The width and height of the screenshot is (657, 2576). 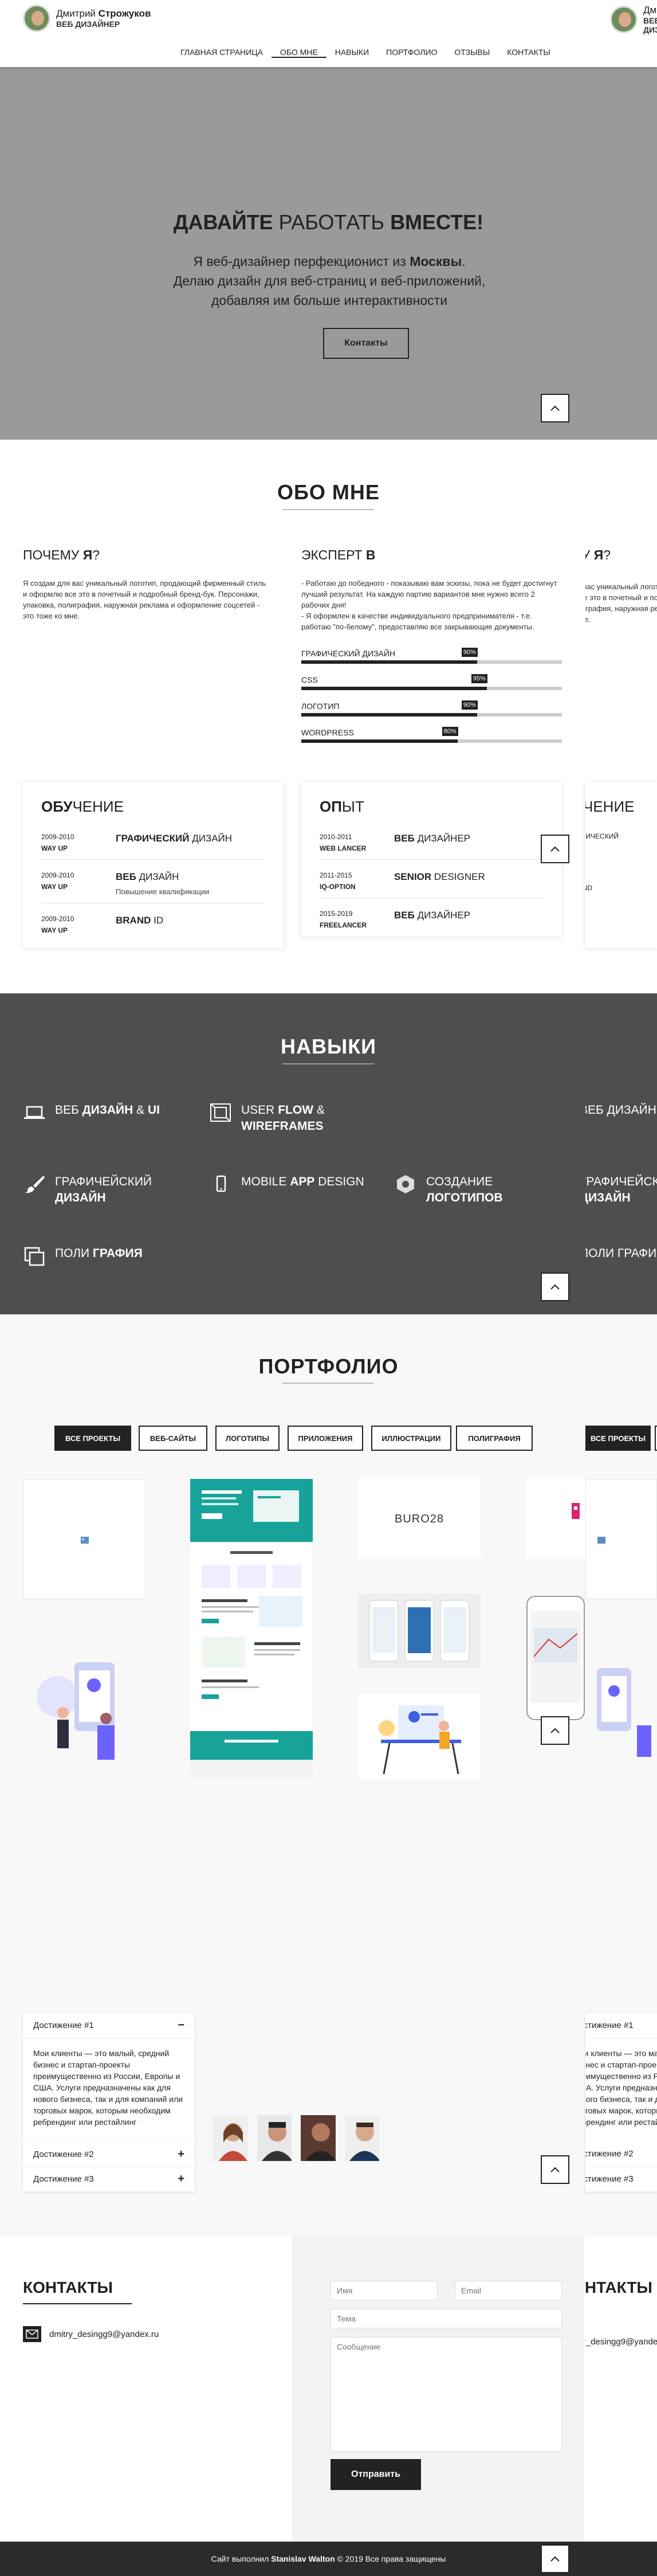 What do you see at coordinates (109, 2154) in the screenshot?
I see `accordion-item: Достижение #2 +` at bounding box center [109, 2154].